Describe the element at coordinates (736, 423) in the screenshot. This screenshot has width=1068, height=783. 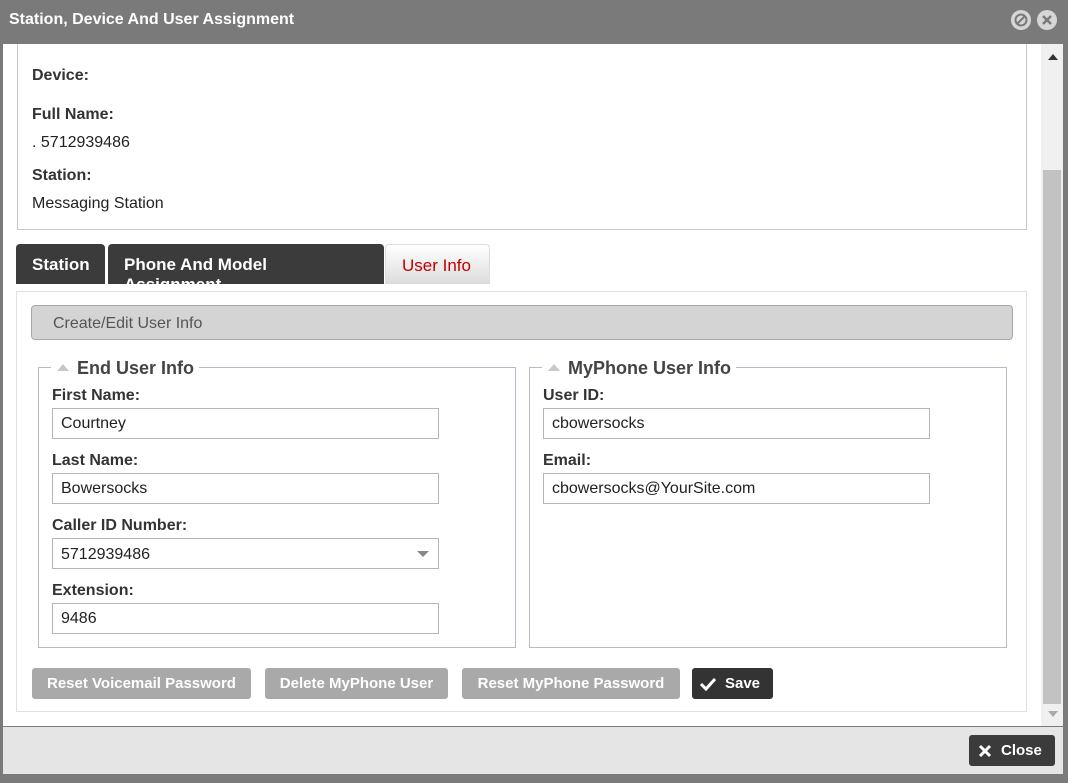
I see `user-id-input` at that location.